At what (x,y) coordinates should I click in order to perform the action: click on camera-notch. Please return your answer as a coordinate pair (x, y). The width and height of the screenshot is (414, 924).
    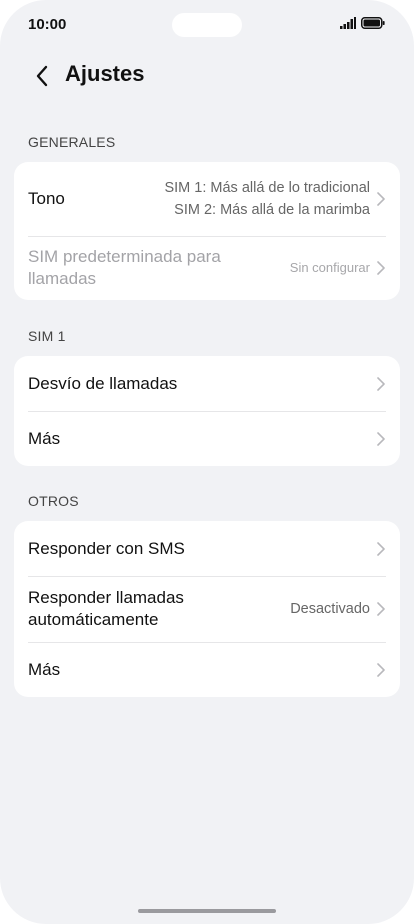
    Looking at the image, I should click on (207, 25).